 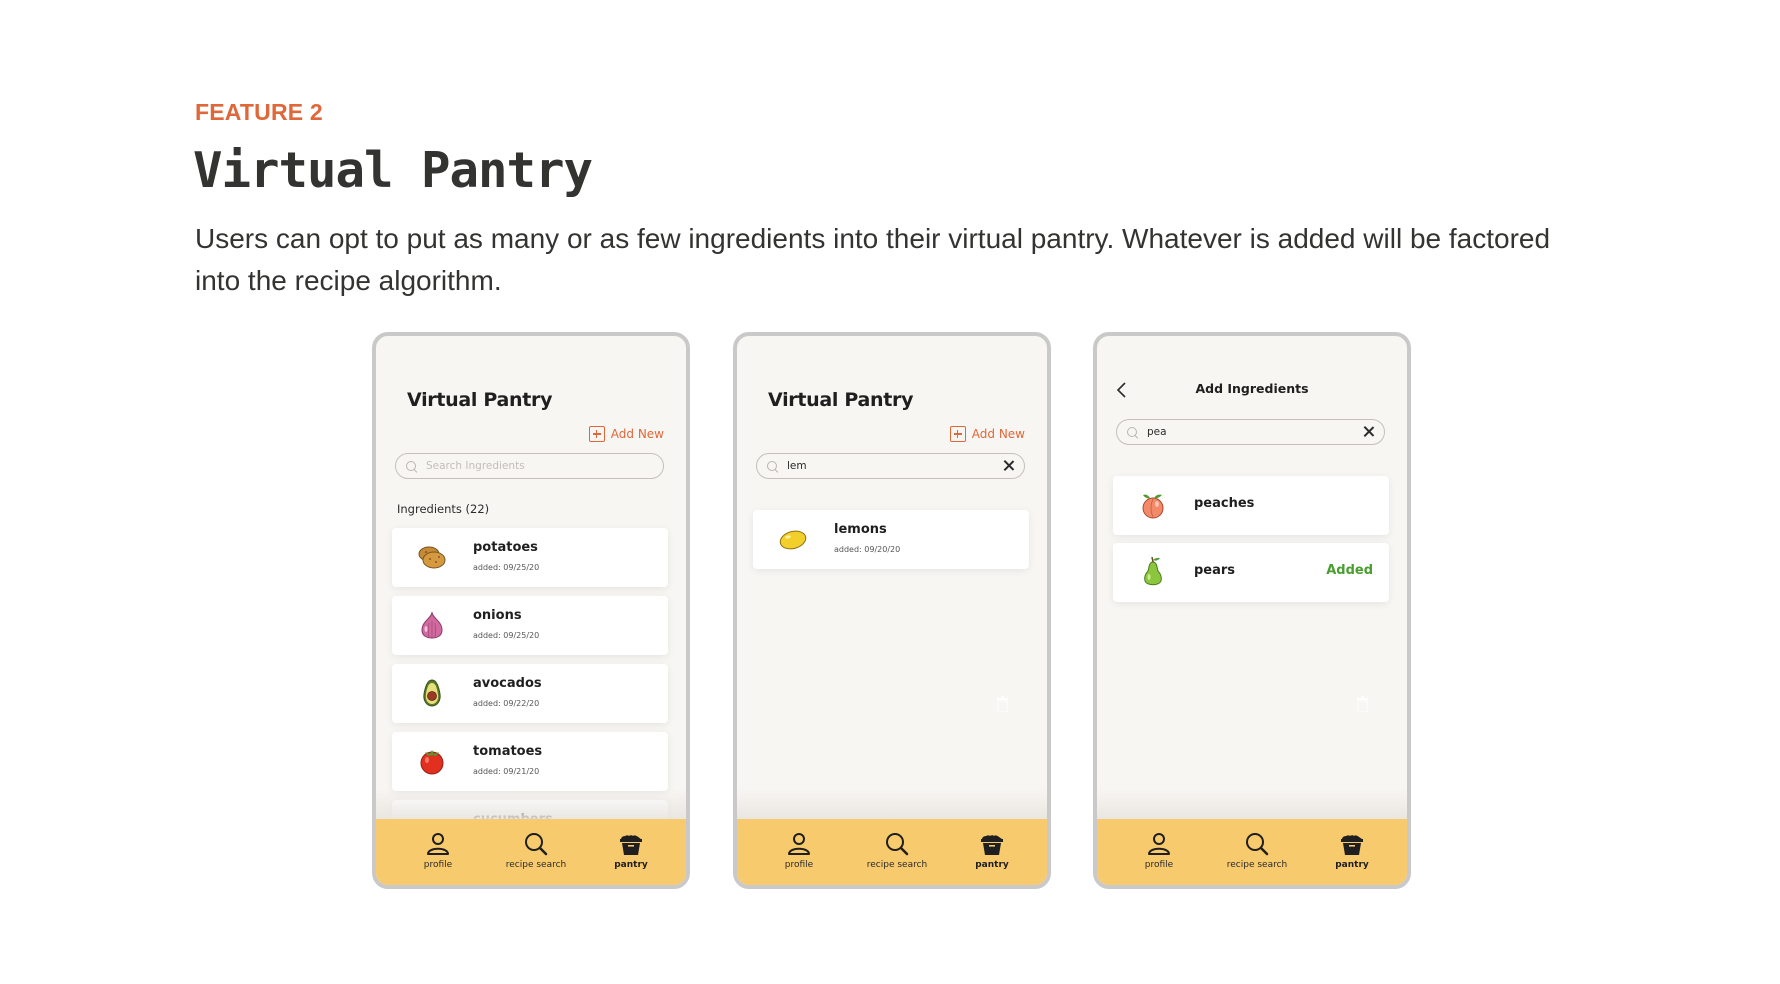 I want to click on ingredient-card: lemons added: 09/20/20, so click(x=891, y=539).